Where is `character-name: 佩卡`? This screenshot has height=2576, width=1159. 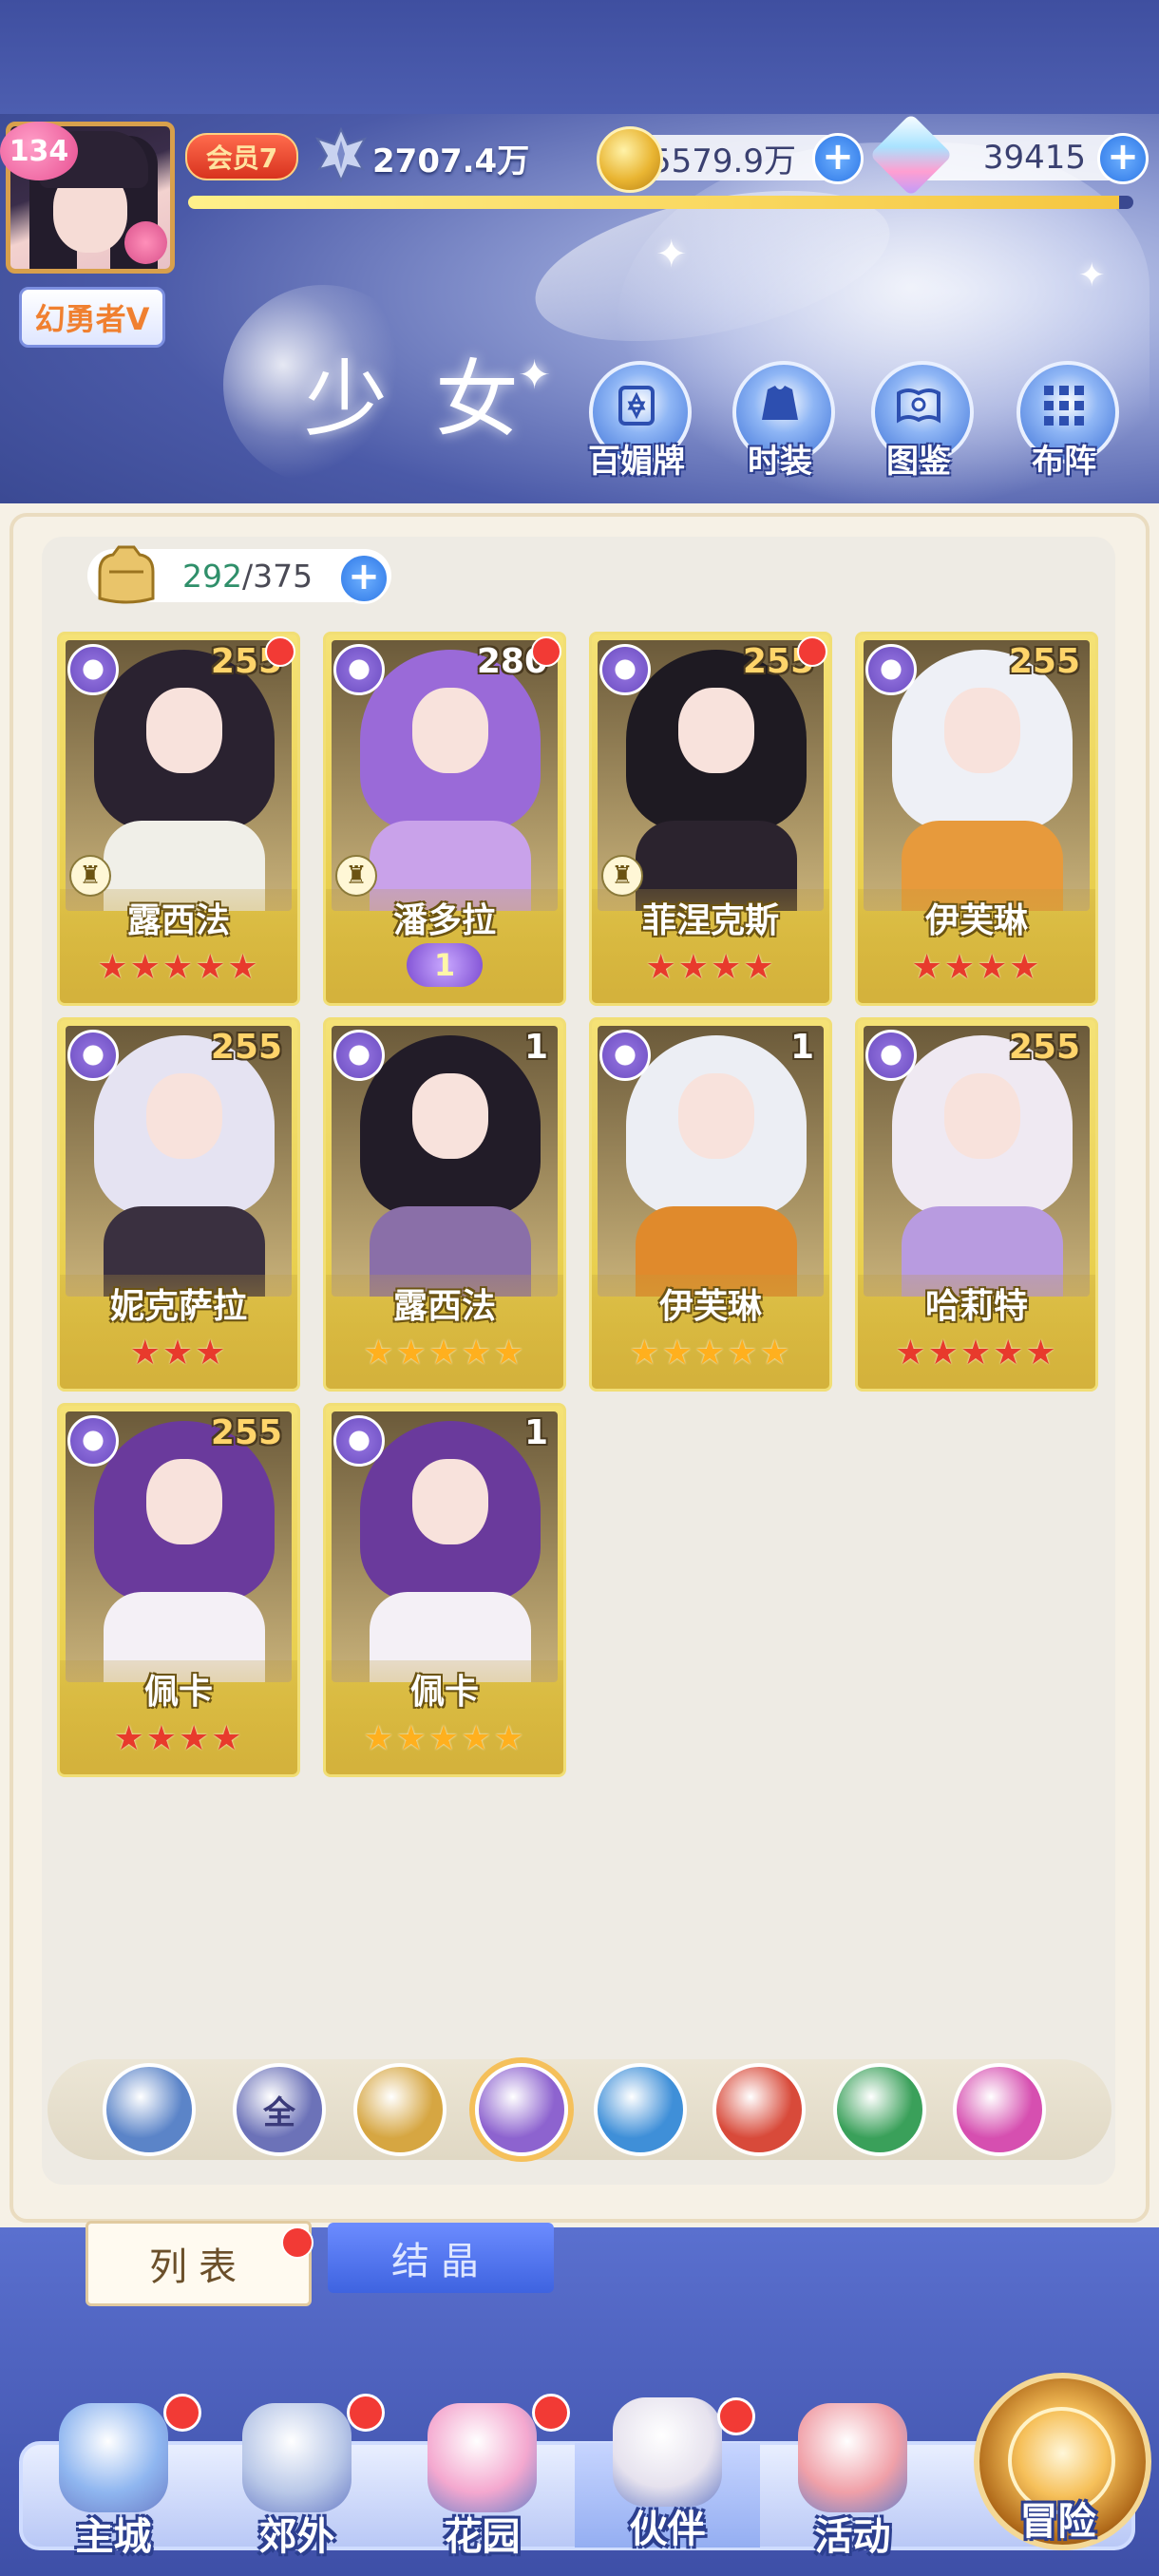 character-name: 佩卡 is located at coordinates (178, 1692).